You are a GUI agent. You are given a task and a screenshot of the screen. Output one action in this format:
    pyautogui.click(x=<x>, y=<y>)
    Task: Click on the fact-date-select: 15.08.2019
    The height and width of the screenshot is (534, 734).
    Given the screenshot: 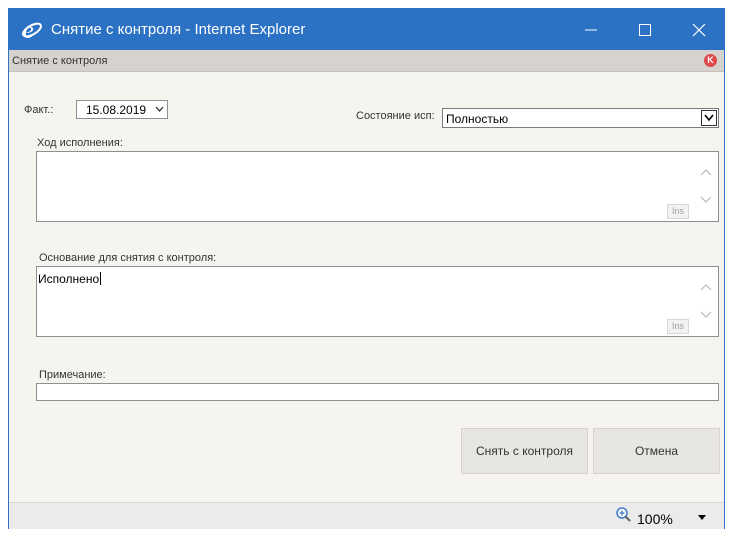 What is the action you would take?
    pyautogui.click(x=122, y=109)
    